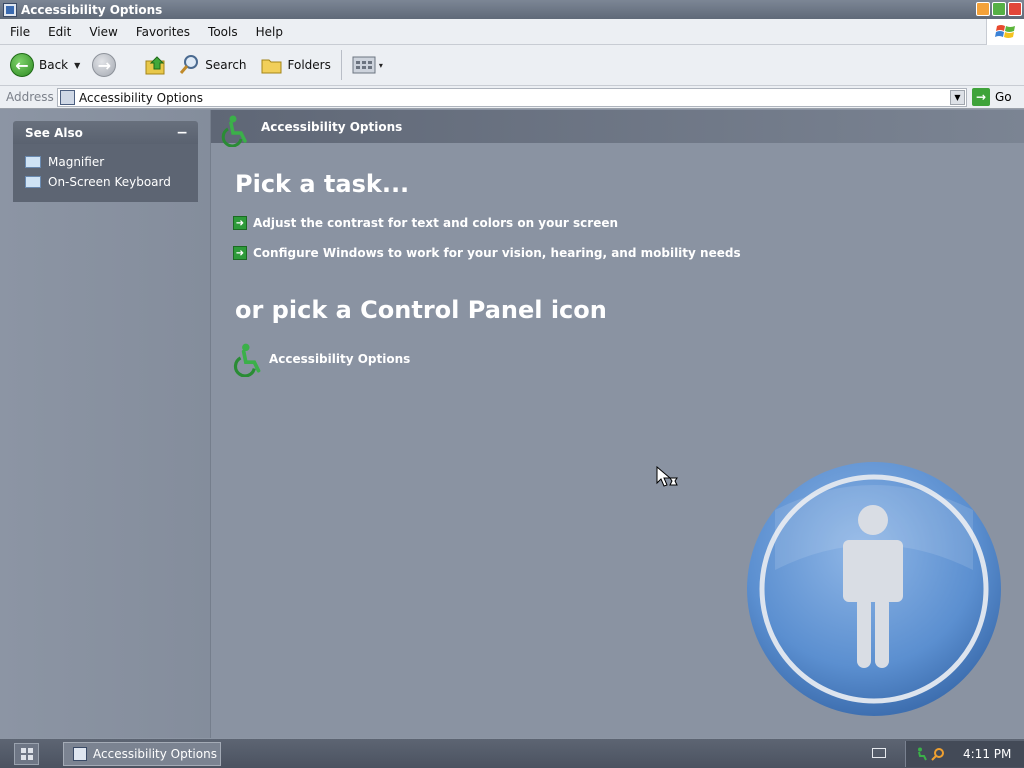 This screenshot has width=1024, height=768. What do you see at coordinates (54, 65) in the screenshot?
I see `back-label: Back` at bounding box center [54, 65].